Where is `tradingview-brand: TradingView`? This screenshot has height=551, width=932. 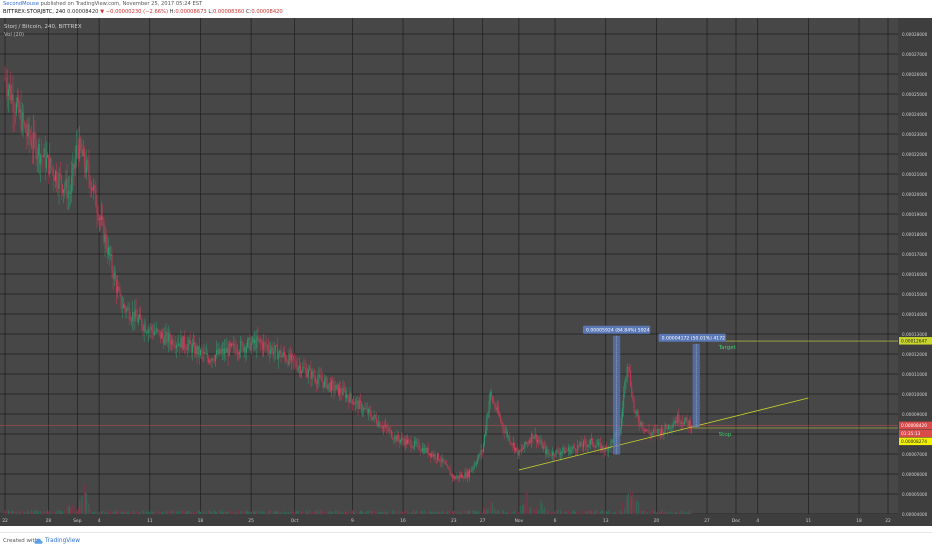
tradingview-brand: TradingView is located at coordinates (62, 541).